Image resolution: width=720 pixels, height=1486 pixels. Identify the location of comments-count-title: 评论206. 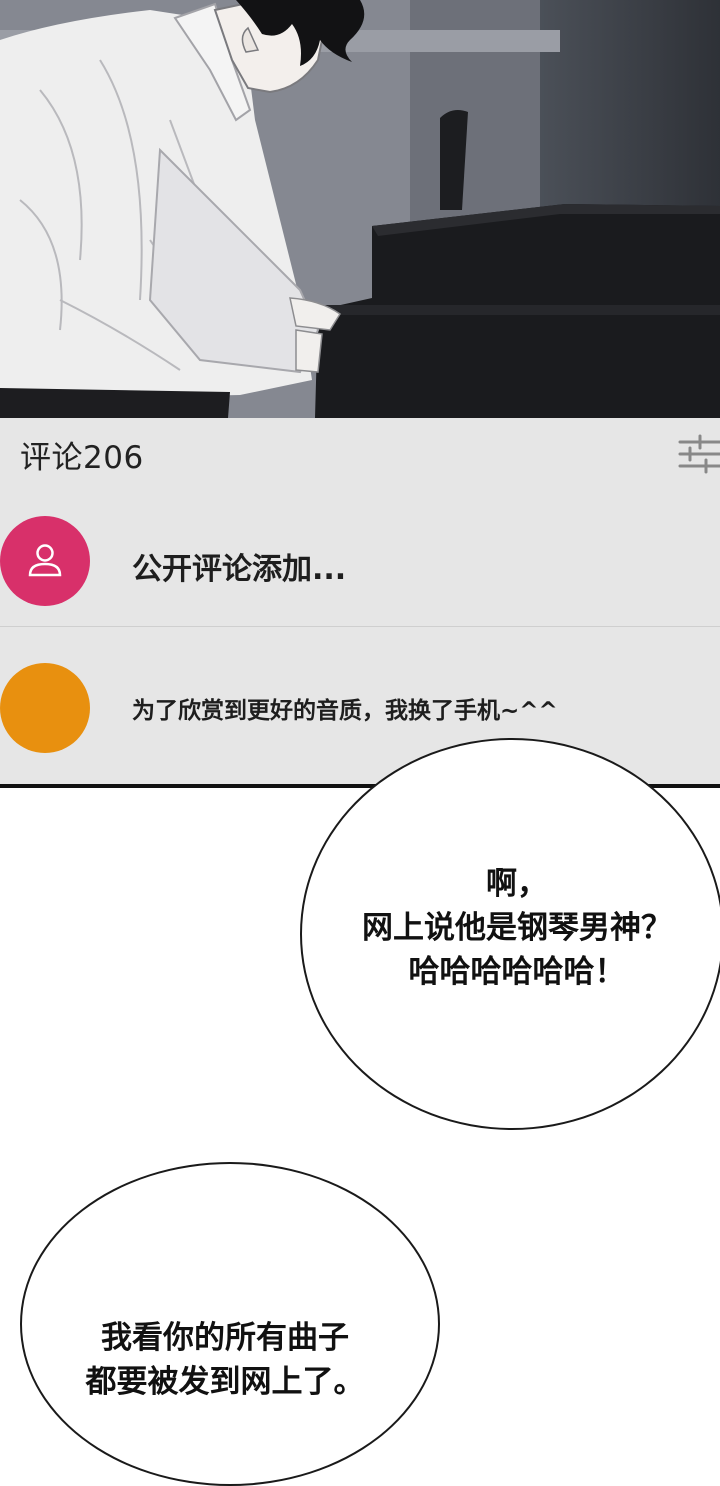
(82, 458).